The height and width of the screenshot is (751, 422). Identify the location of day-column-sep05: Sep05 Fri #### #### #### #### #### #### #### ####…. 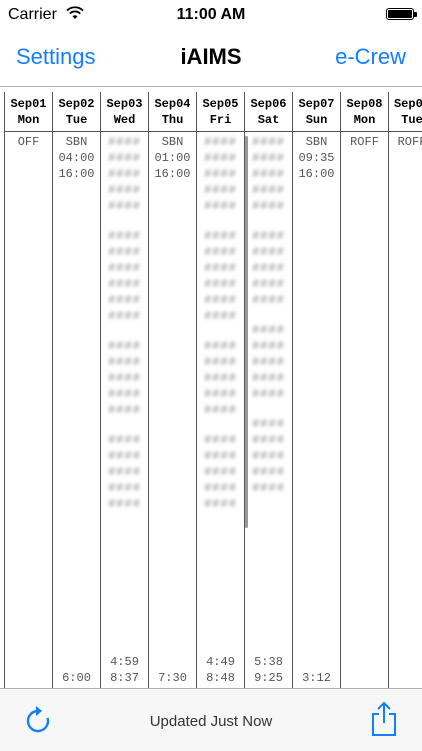
(220, 390).